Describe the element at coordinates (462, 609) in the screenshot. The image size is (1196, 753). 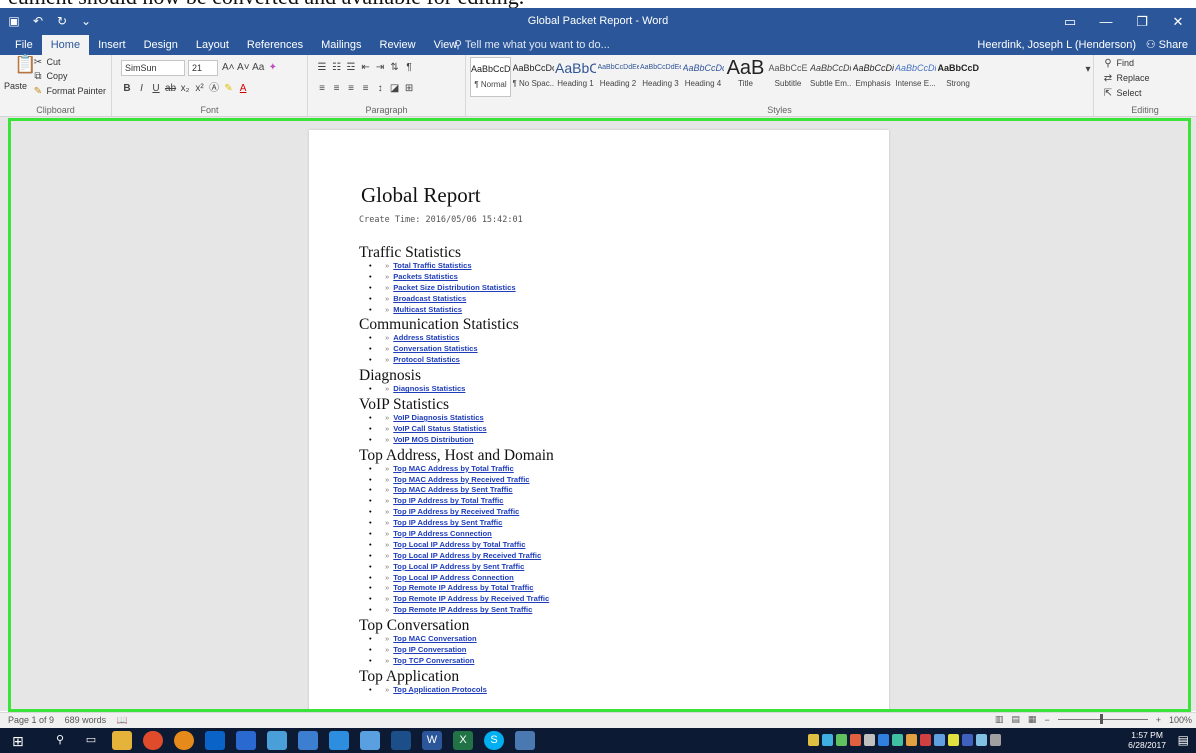
I see `report-link: Top Remote IP Address by Sent Traffic` at that location.